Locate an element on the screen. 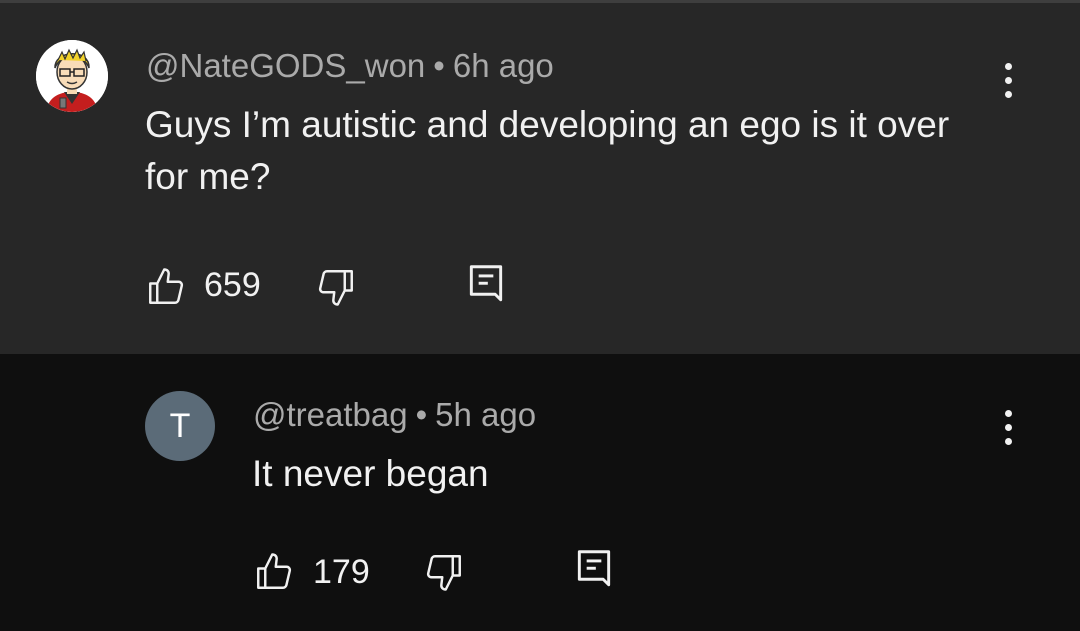 This screenshot has height=631, width=1080. comment-text: It never began is located at coordinates (370, 473).